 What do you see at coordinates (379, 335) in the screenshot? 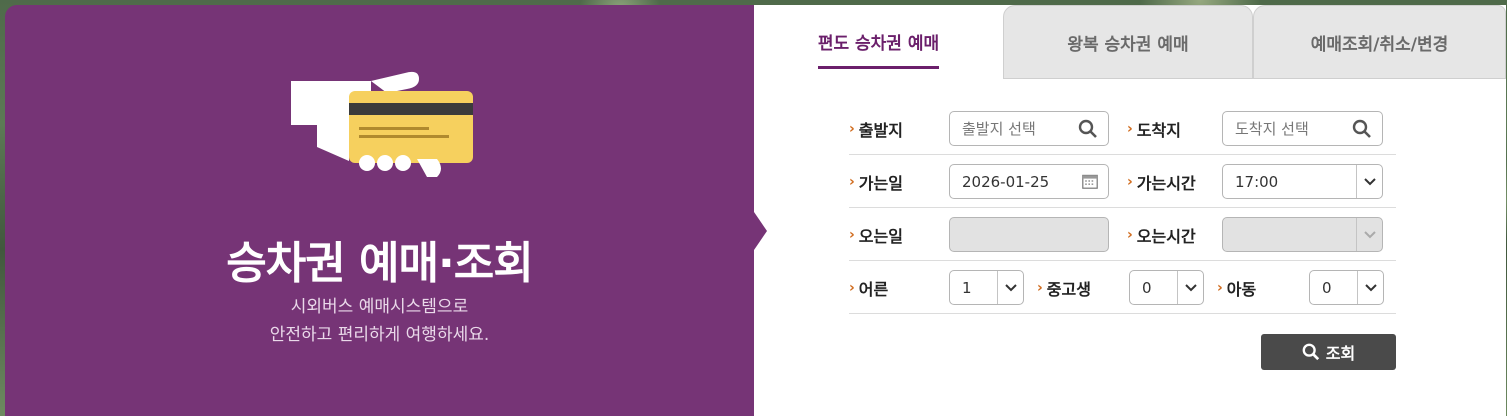
I see `hero-subtitle-line2: 안전하고 편리하게 여행하세요.` at bounding box center [379, 335].